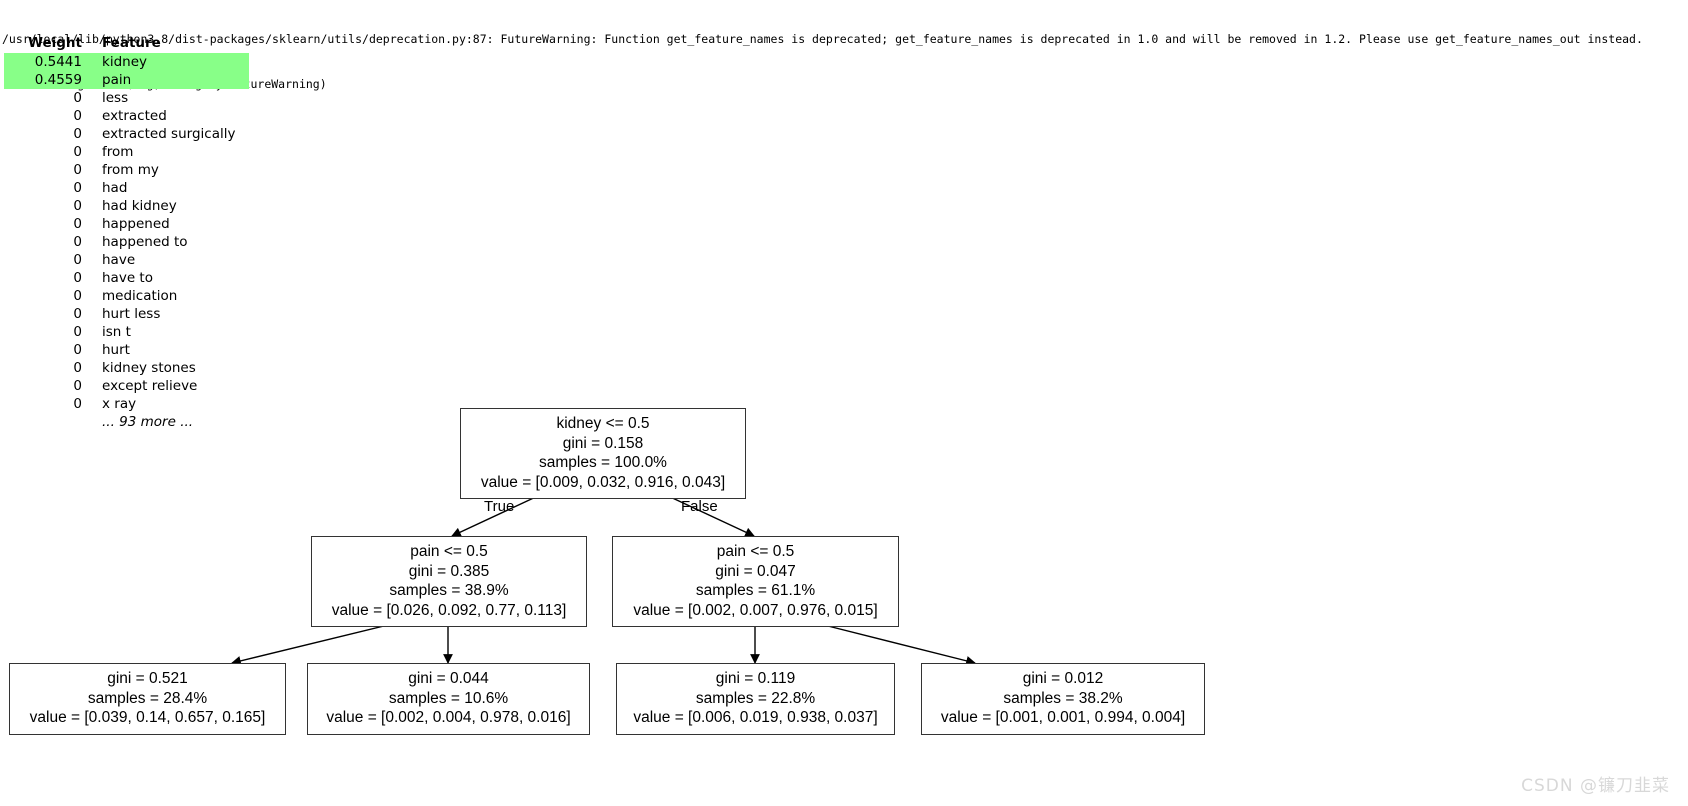  I want to click on table-row: 0 had kidney, so click(126, 206).